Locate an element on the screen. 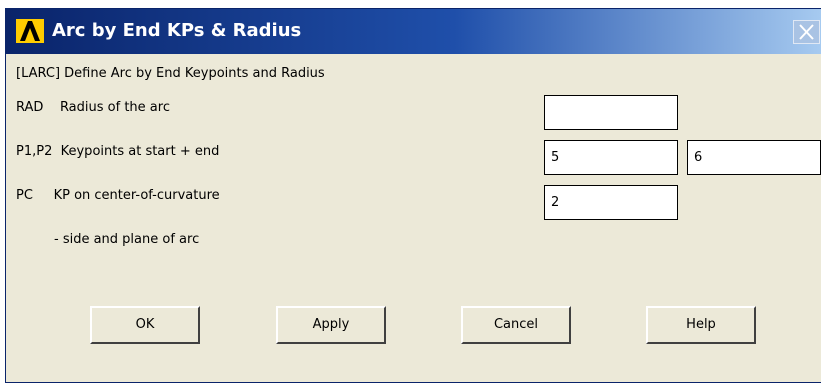 The image size is (821, 383). title-bar: Arc by End KPs & Radius is located at coordinates (413, 31).